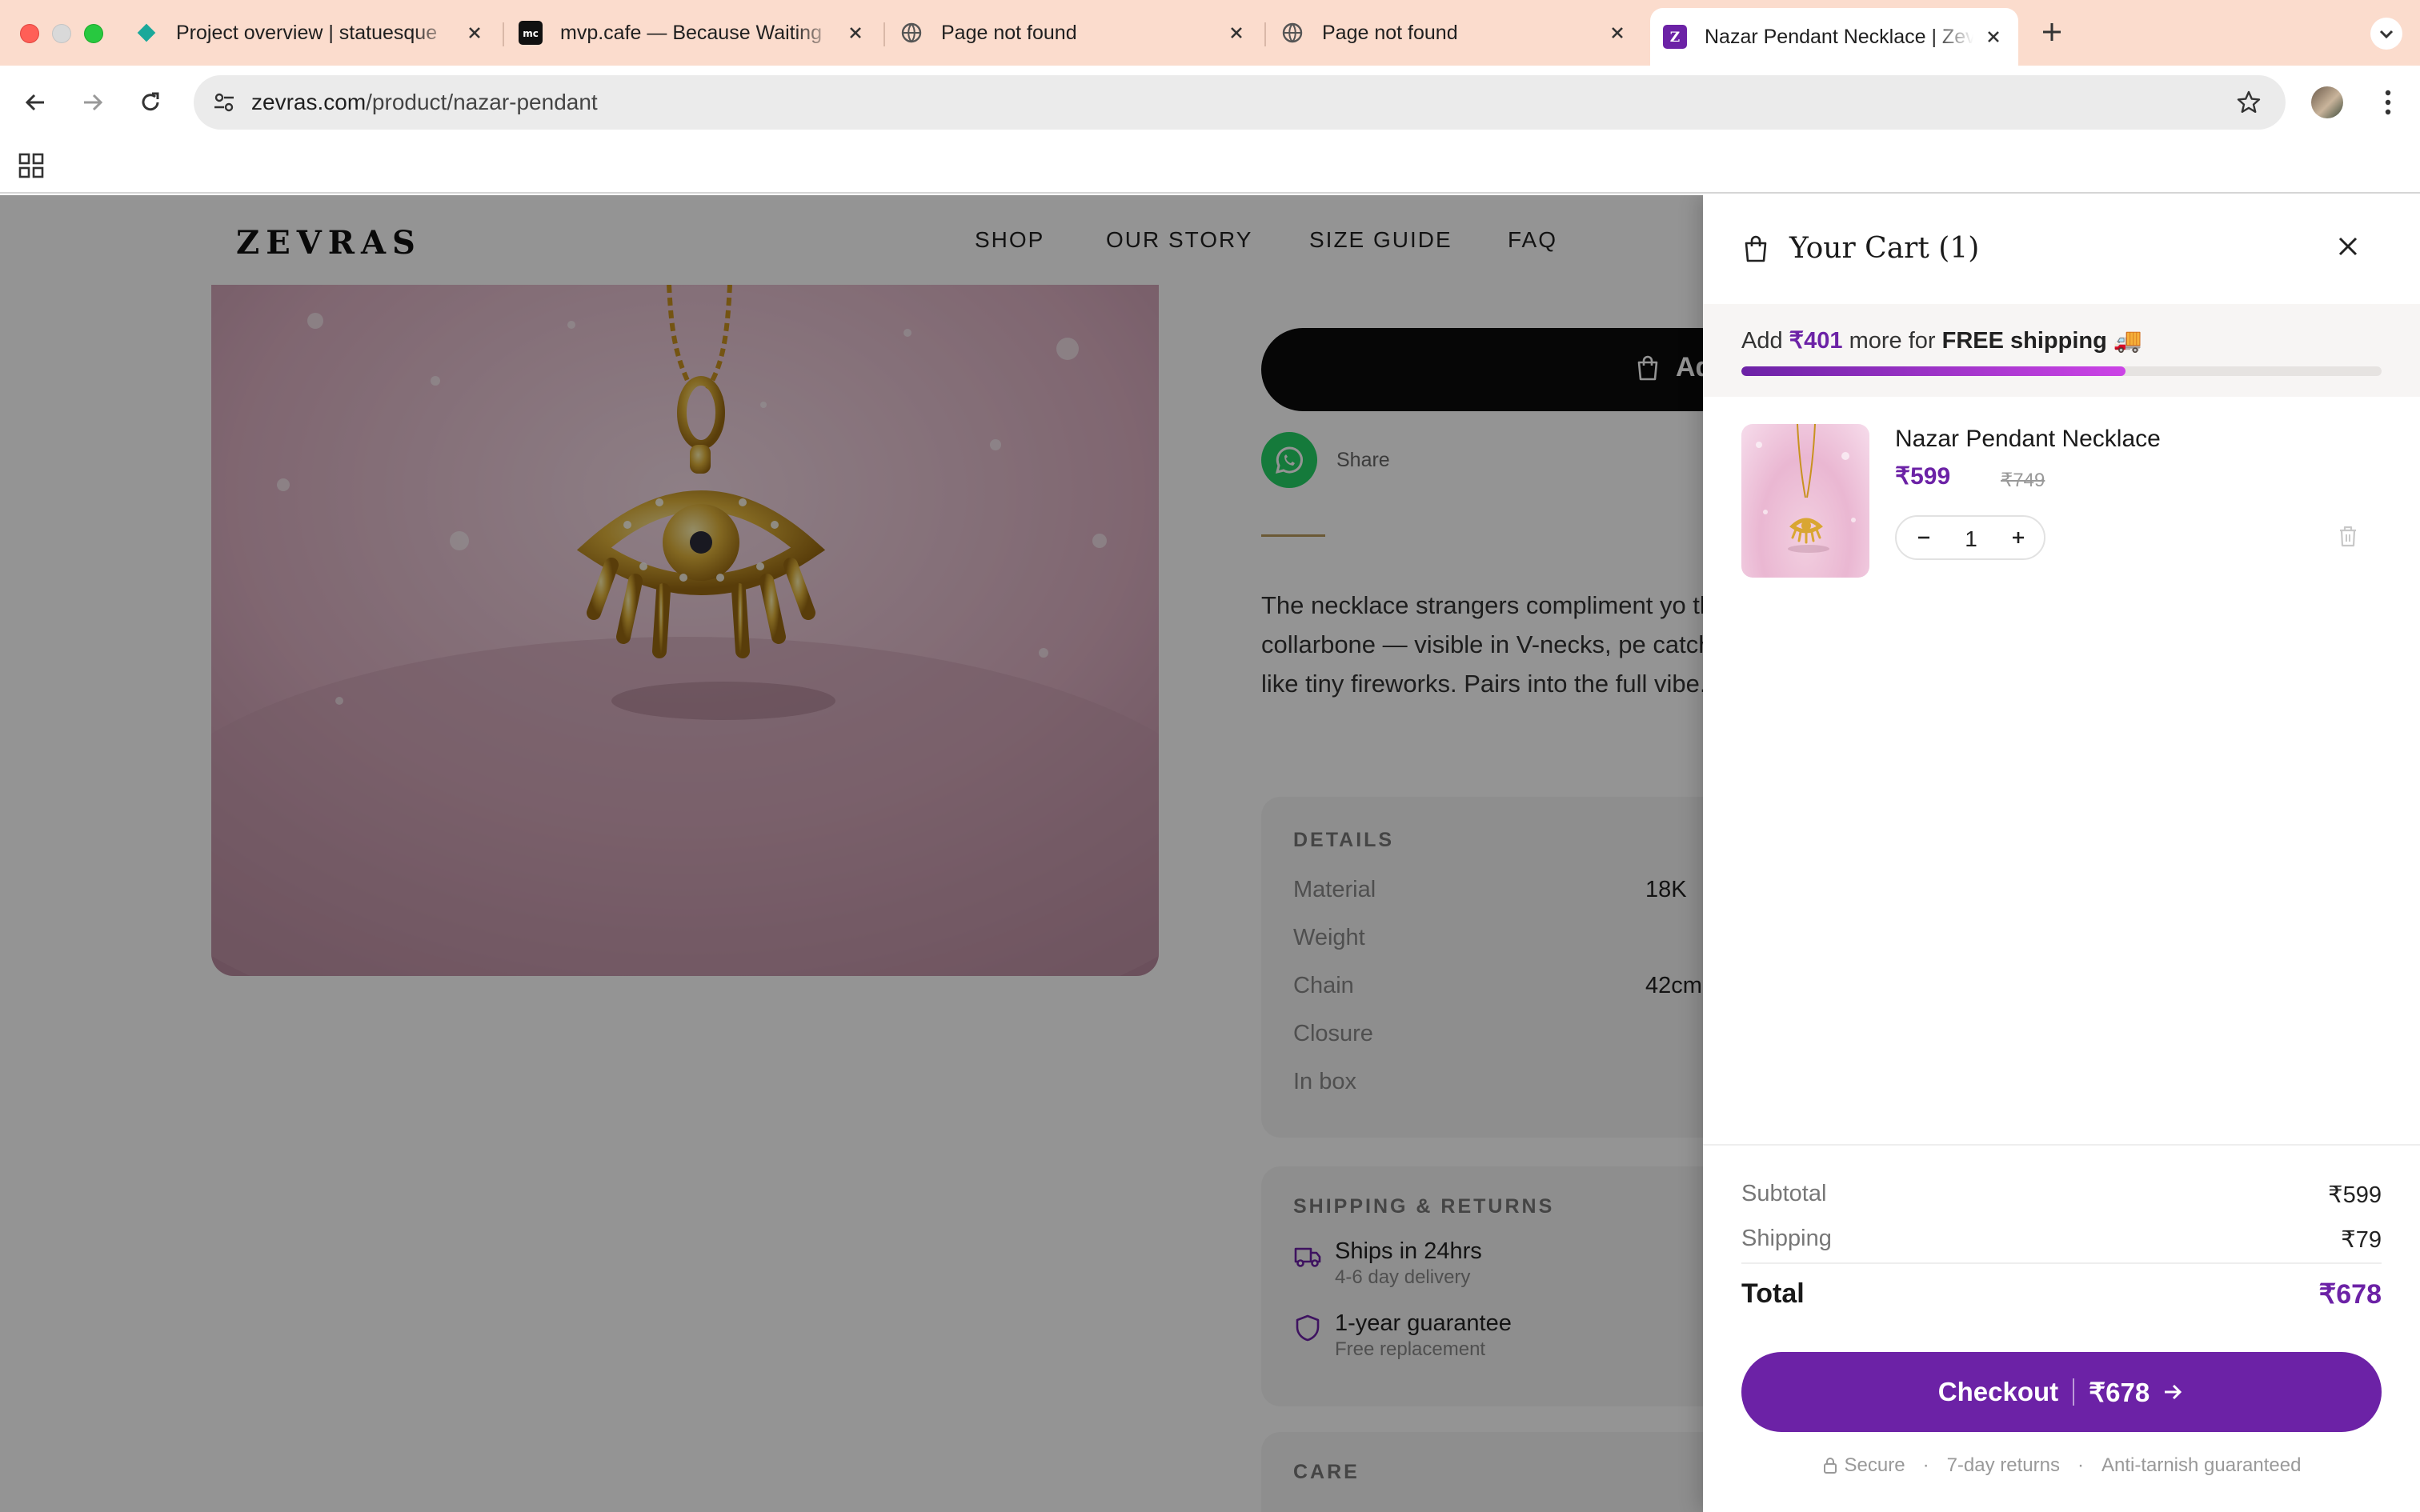  I want to click on free-shipping-banner: Add ₹401 more for FREE shipping 🚚, so click(2061, 350).